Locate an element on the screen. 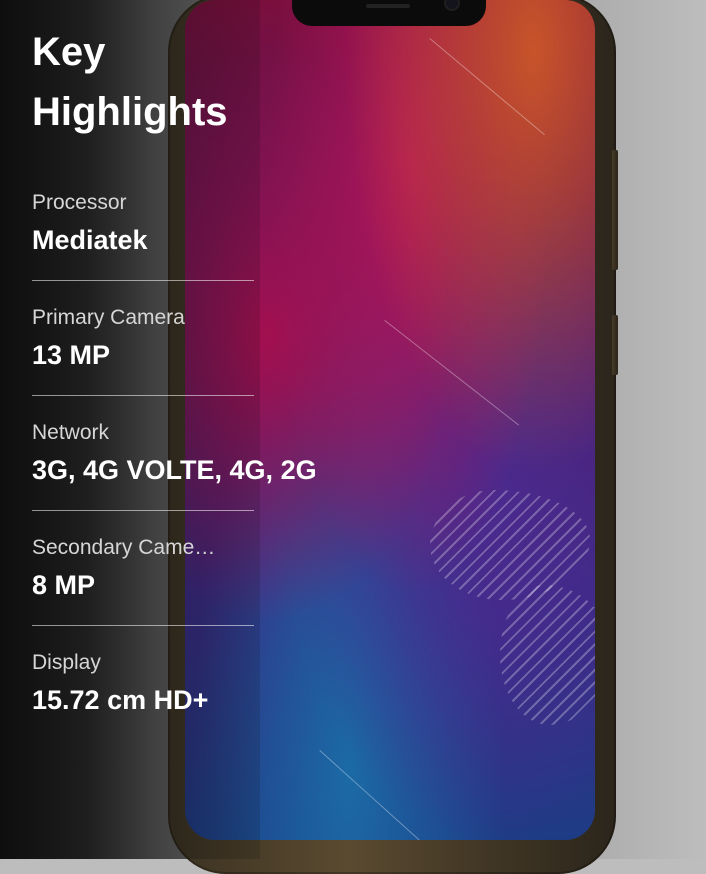  phone-volume-button is located at coordinates (615, 210).